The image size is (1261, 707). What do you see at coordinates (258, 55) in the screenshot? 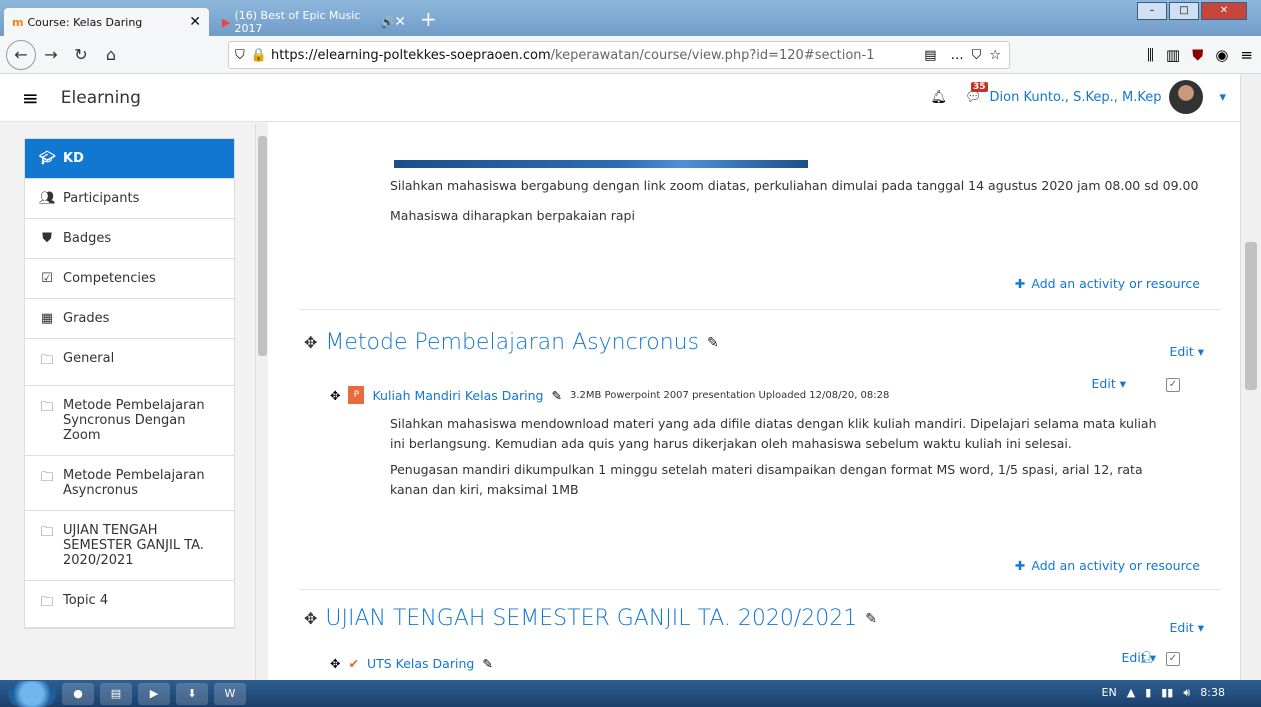
I see `lock-icon: 🔒` at bounding box center [258, 55].